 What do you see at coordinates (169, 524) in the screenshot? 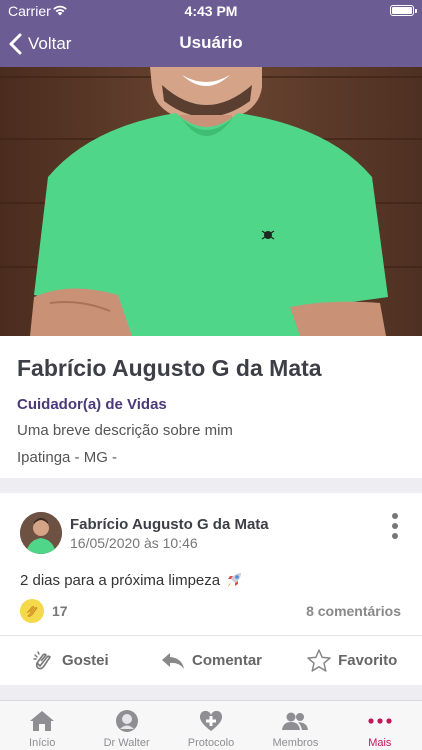
I see `post-author: Fabrício Augusto G da Mata` at bounding box center [169, 524].